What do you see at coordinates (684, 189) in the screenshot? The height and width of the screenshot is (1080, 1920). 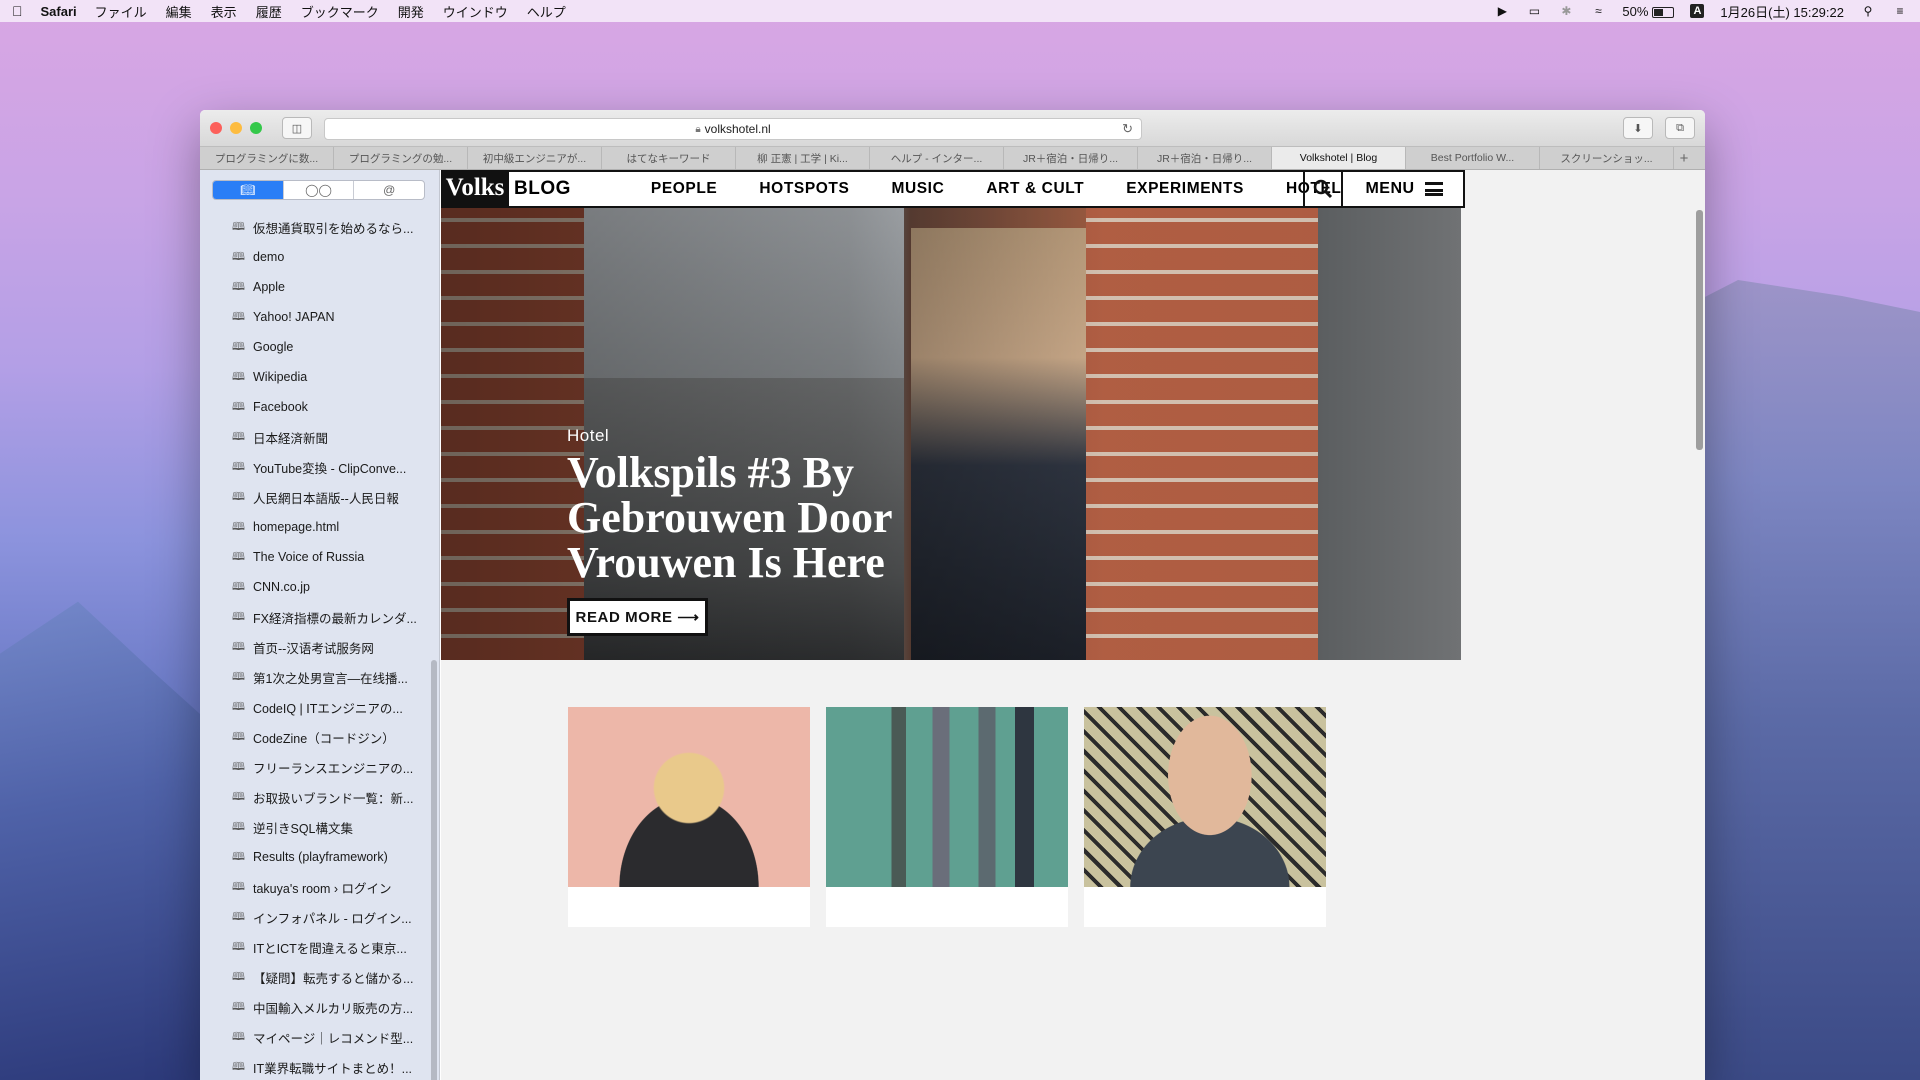 I see `nav-people: PEOPLE` at bounding box center [684, 189].